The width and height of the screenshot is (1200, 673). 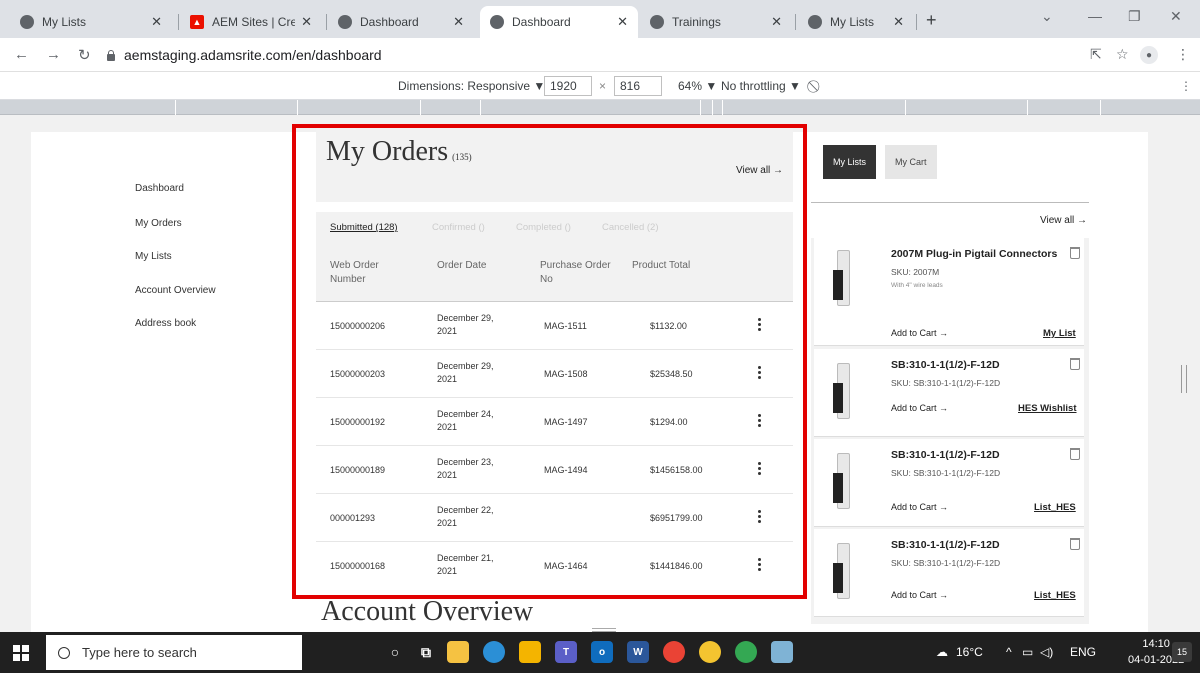 I want to click on paint-icon, so click(x=782, y=652).